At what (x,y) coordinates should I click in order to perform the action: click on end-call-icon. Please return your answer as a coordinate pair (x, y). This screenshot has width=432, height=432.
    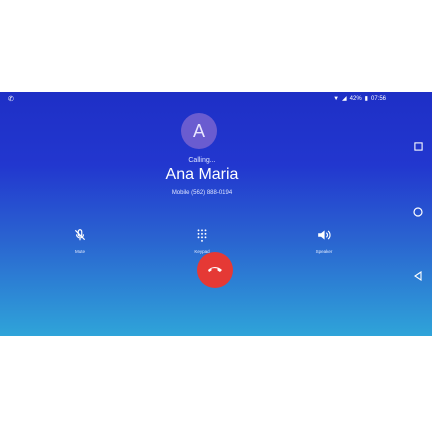
    Looking at the image, I should click on (215, 270).